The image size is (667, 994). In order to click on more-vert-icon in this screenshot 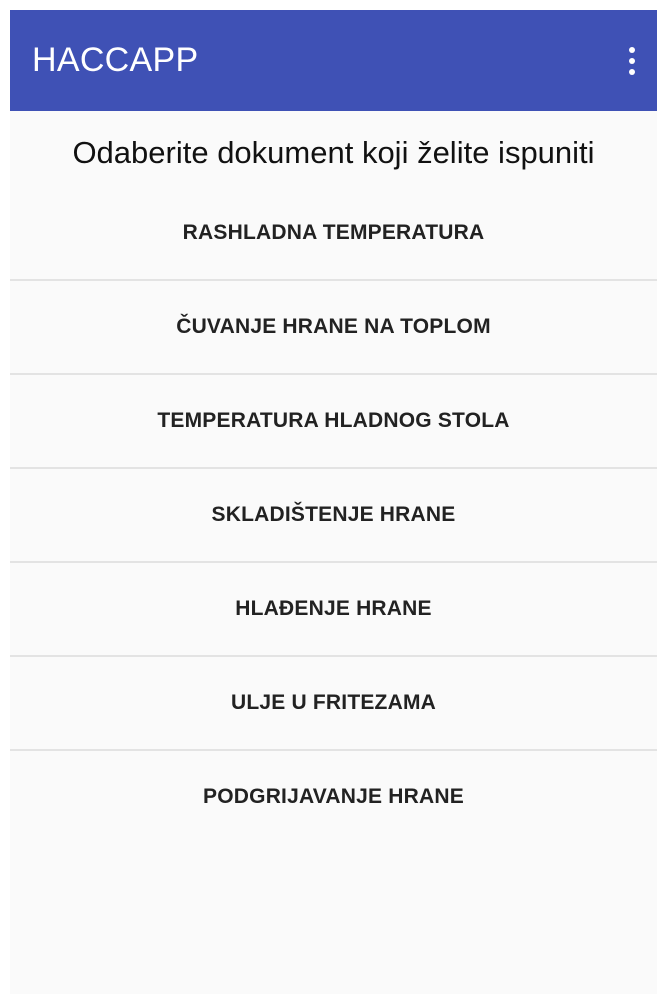, I will do `click(632, 61)`.